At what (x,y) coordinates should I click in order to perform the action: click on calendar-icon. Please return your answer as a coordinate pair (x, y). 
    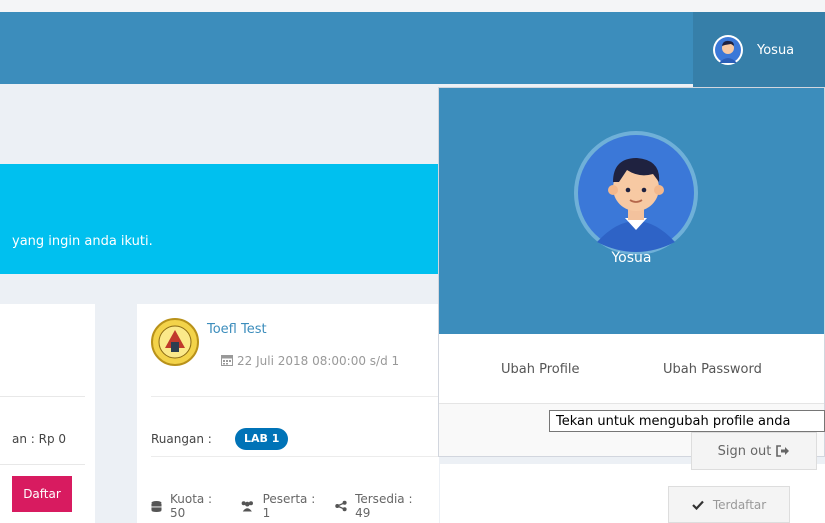
    Looking at the image, I should click on (227, 360).